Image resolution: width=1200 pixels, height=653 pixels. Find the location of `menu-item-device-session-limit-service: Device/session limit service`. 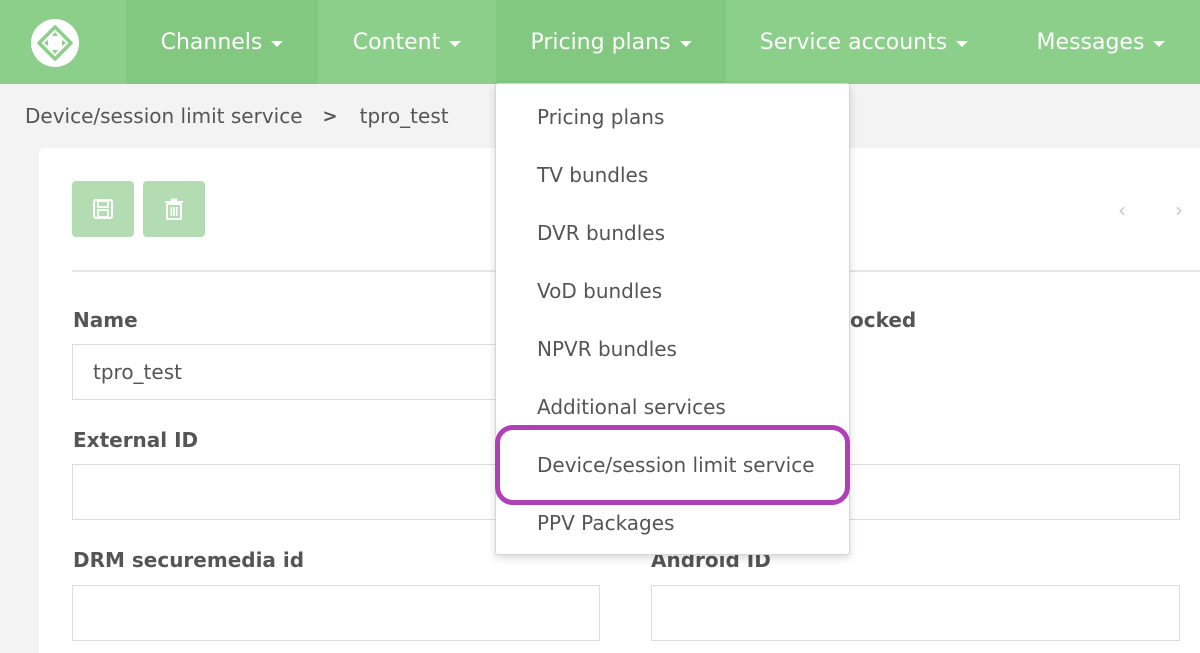

menu-item-device-session-limit-service: Device/session limit service is located at coordinates (676, 465).